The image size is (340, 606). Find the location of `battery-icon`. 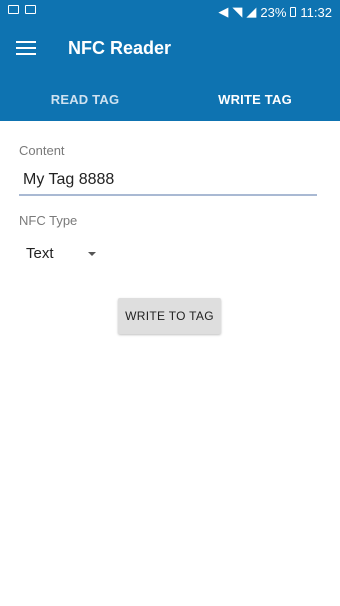

battery-icon is located at coordinates (293, 12).